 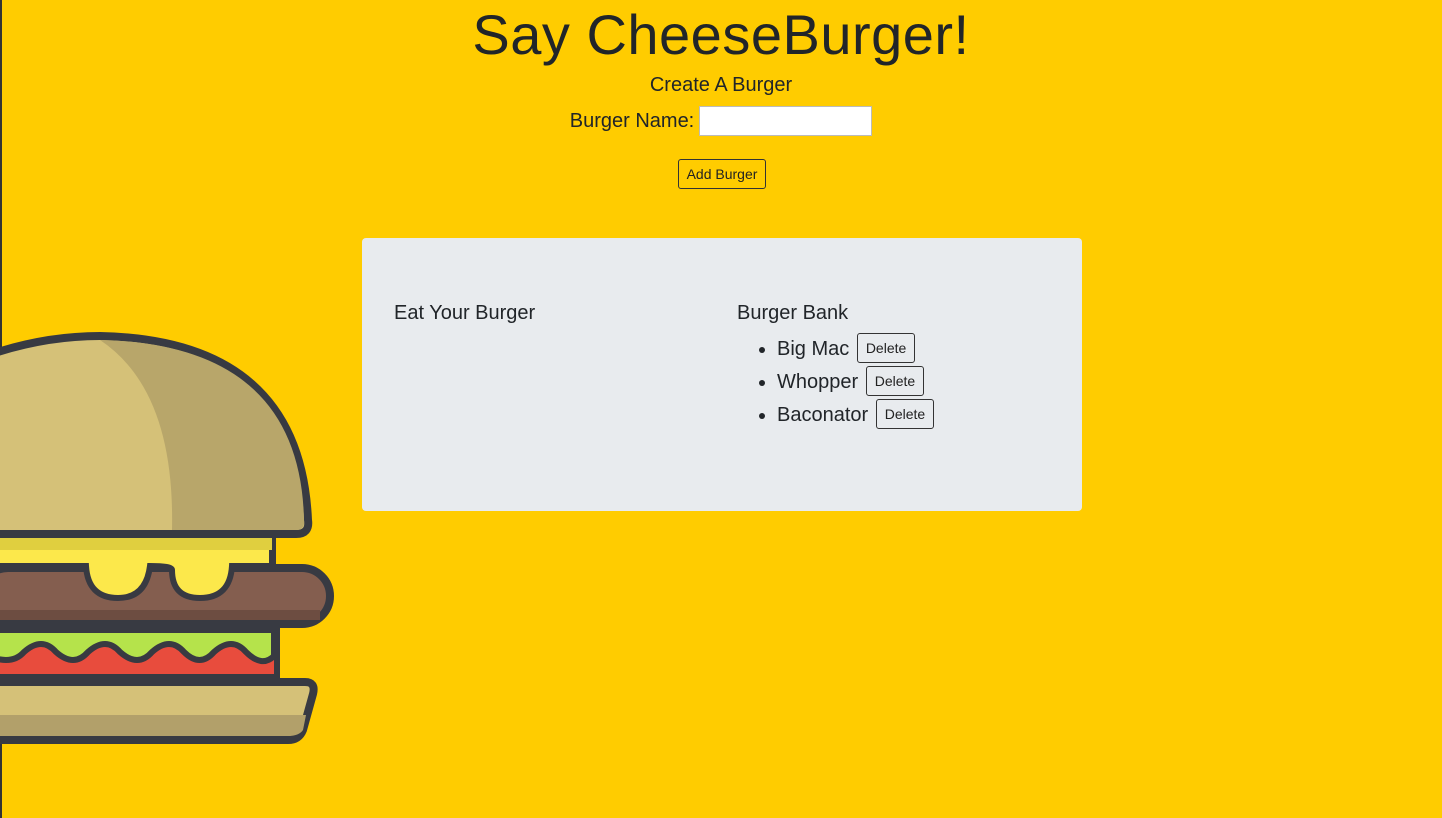 I want to click on burger-name-input, so click(x=786, y=121).